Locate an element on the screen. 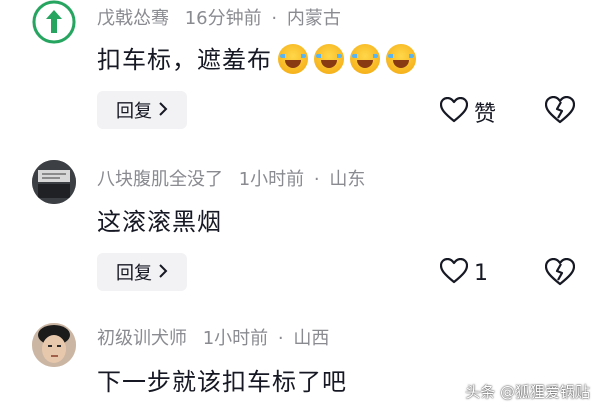  comment-text: 这滚滚黑烟 is located at coordinates (159, 222).